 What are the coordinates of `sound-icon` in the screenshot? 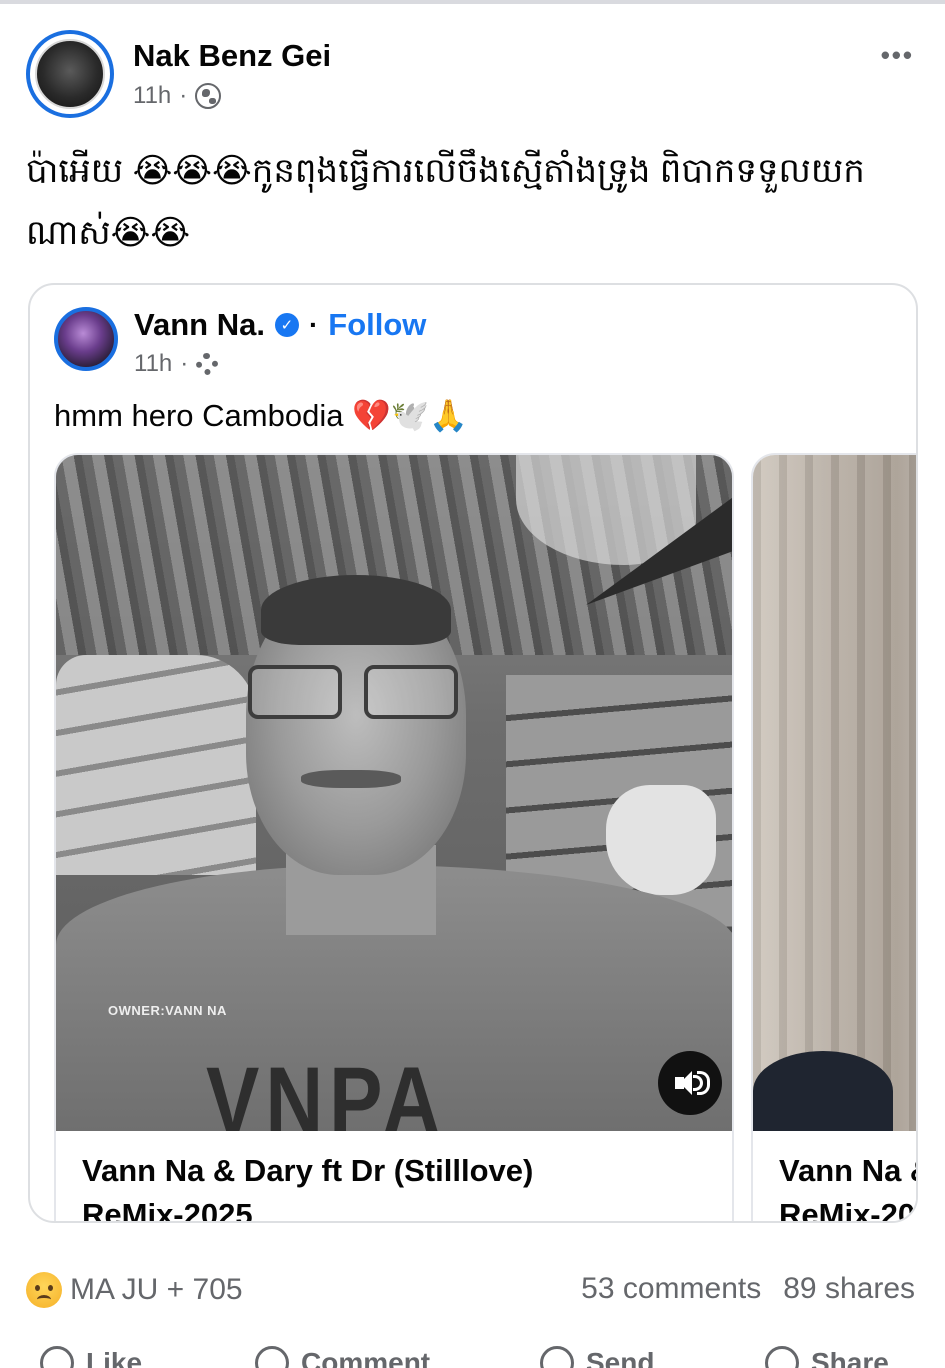 It's located at (690, 1083).